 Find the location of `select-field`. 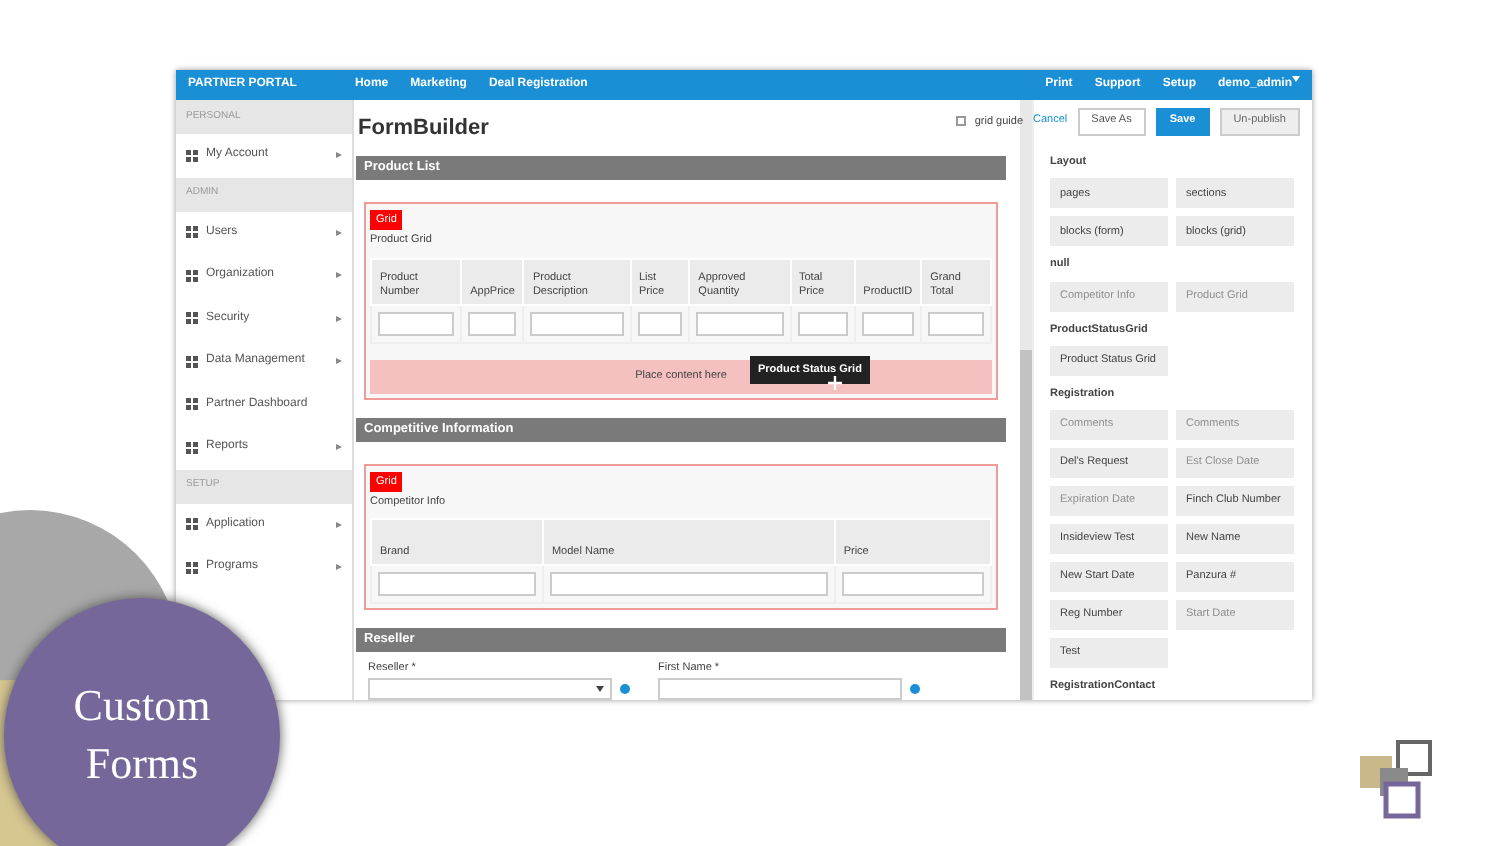

select-field is located at coordinates (490, 689).